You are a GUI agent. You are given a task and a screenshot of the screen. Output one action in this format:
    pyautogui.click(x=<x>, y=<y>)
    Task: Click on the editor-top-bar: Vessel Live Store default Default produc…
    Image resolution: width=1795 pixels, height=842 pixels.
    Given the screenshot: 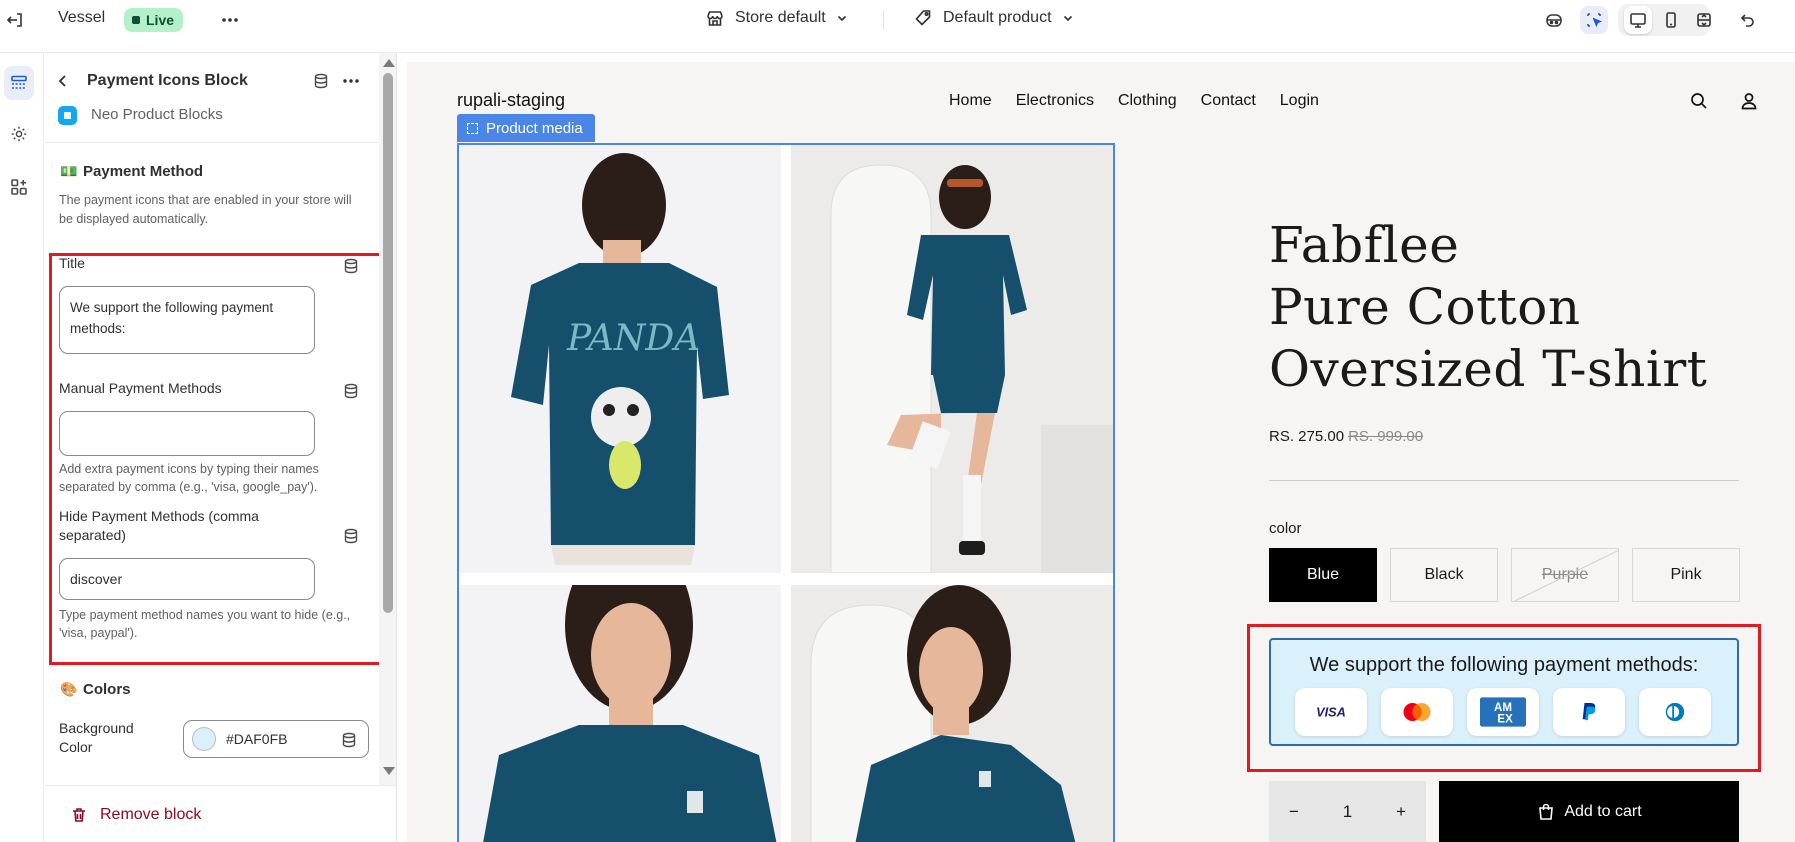 What is the action you would take?
    pyautogui.click(x=897, y=20)
    